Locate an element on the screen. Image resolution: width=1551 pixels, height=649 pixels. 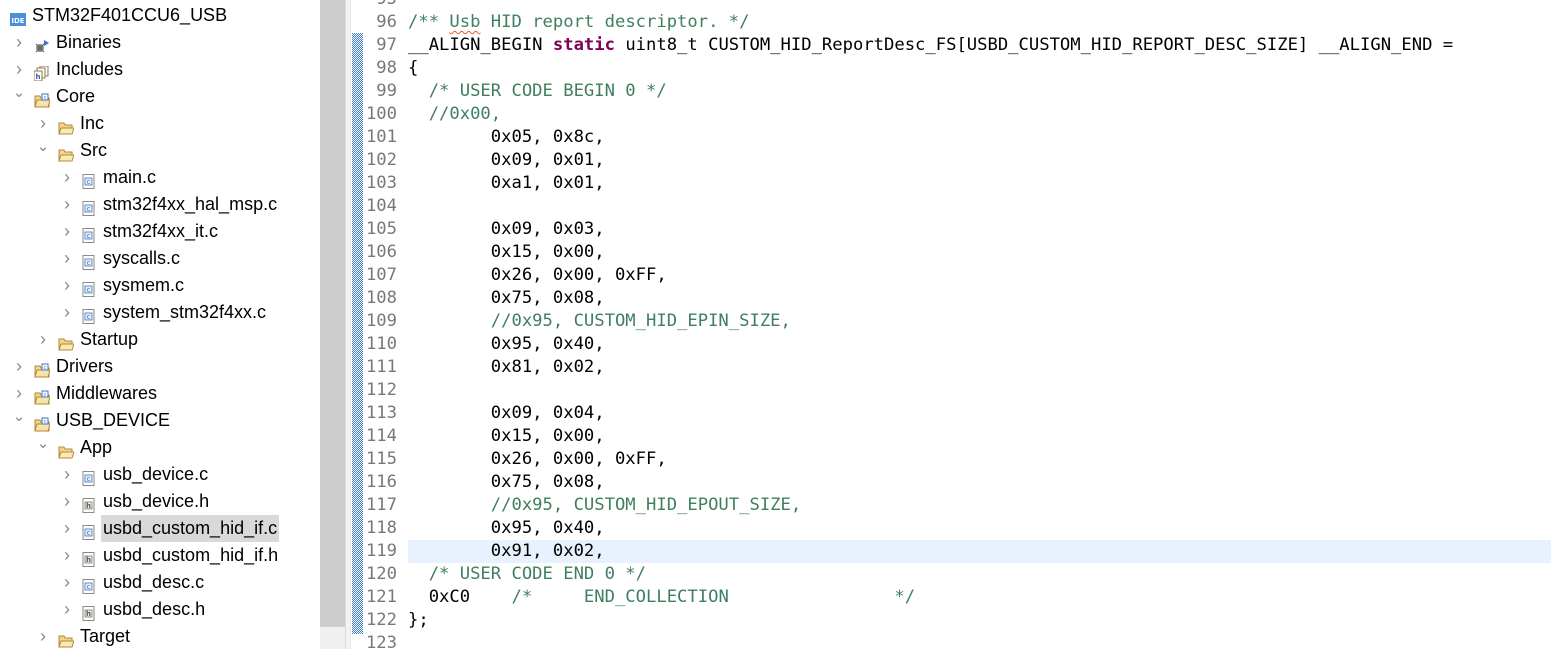
code-line: 122}; is located at coordinates (957, 620).